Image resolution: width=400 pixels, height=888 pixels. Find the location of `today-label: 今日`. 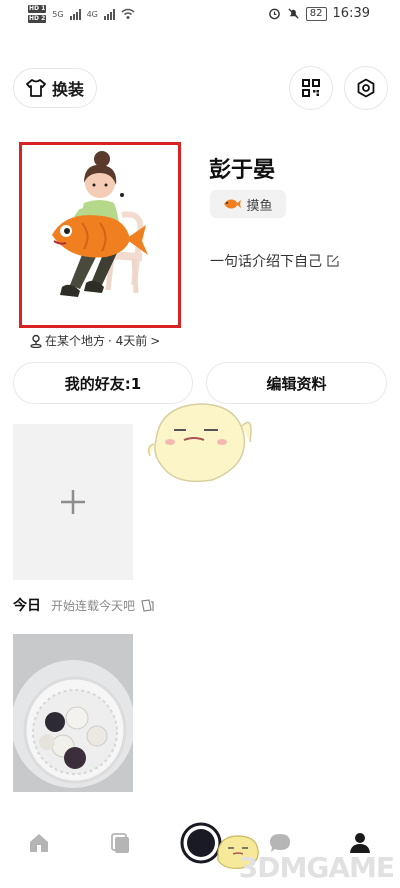

today-label: 今日 is located at coordinates (27, 606).